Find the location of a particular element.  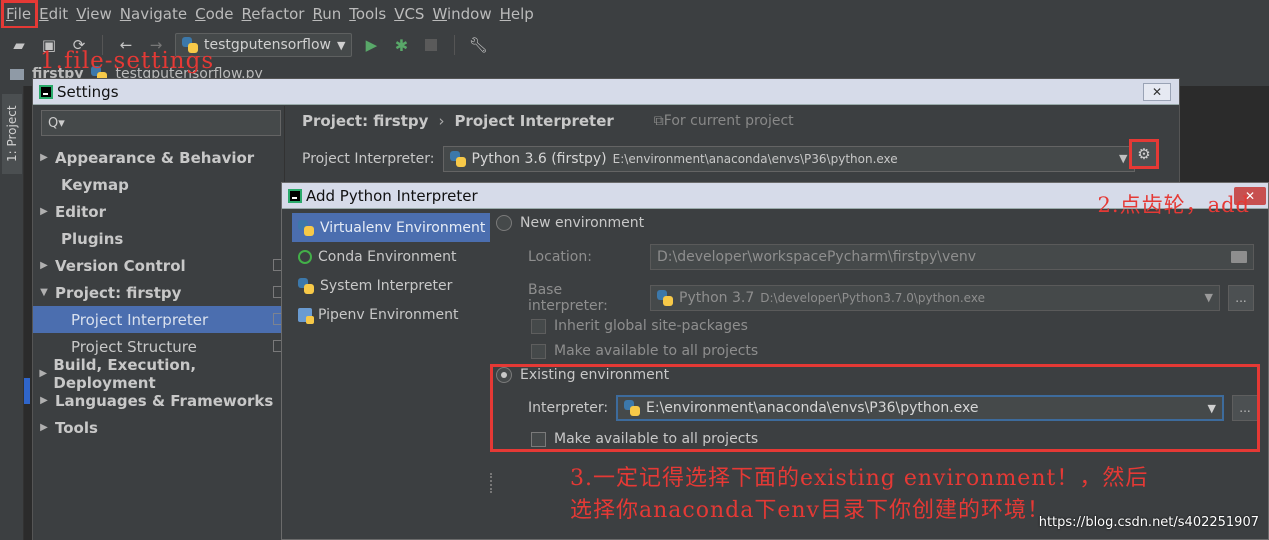

env-virtualenv: Virtualenv Environment is located at coordinates (391, 227).